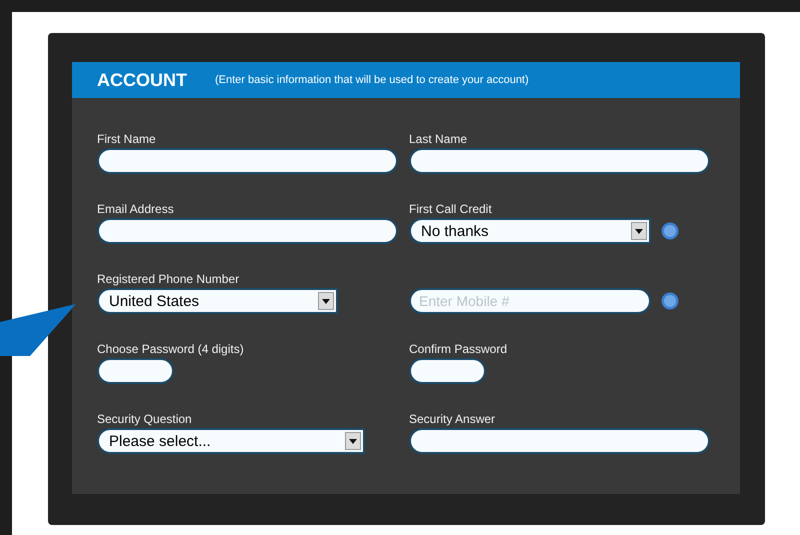  What do you see at coordinates (530, 231) in the screenshot?
I see `dropdown: No thanks` at bounding box center [530, 231].